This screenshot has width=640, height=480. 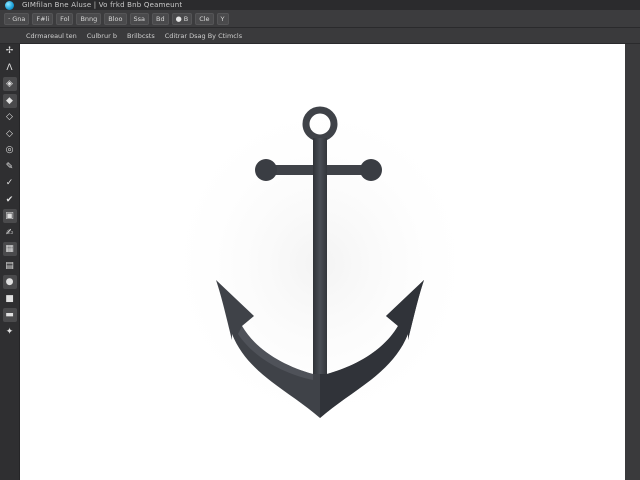 I want to click on menu-item-2: F#li, so click(x=43, y=18).